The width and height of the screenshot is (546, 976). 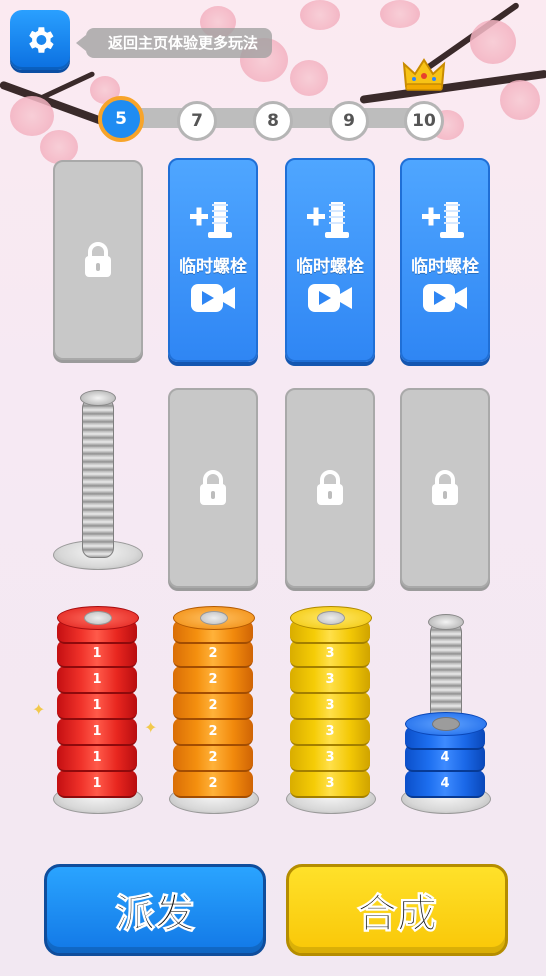 I want to click on nut-stack-yellow: 3 3 3 3 3 3, so click(x=330, y=707).